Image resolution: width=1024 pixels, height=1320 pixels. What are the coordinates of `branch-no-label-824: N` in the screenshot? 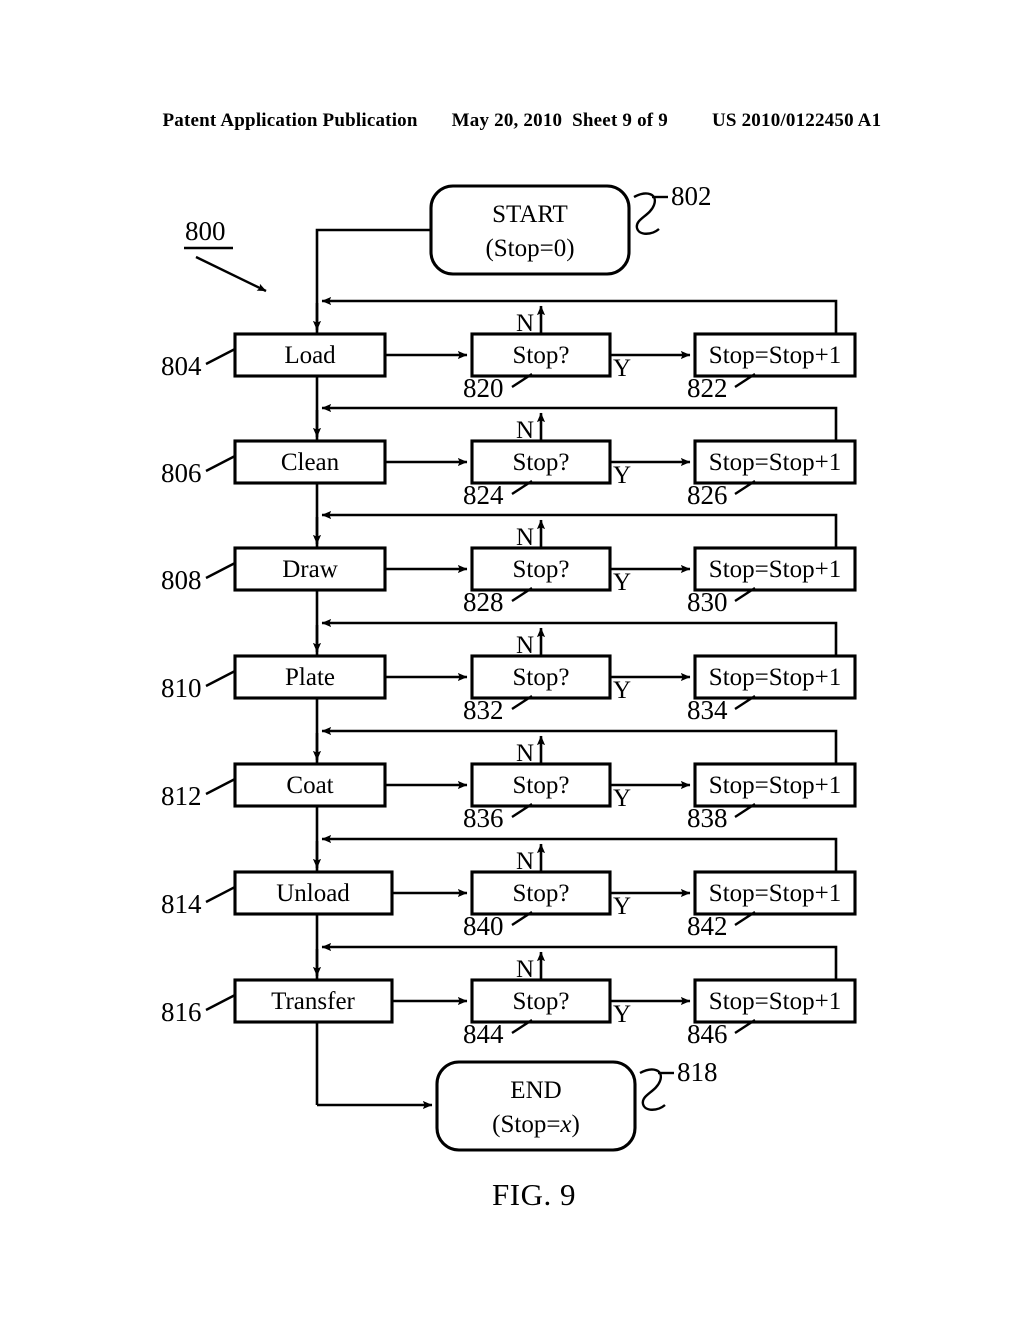 It's located at (525, 430).